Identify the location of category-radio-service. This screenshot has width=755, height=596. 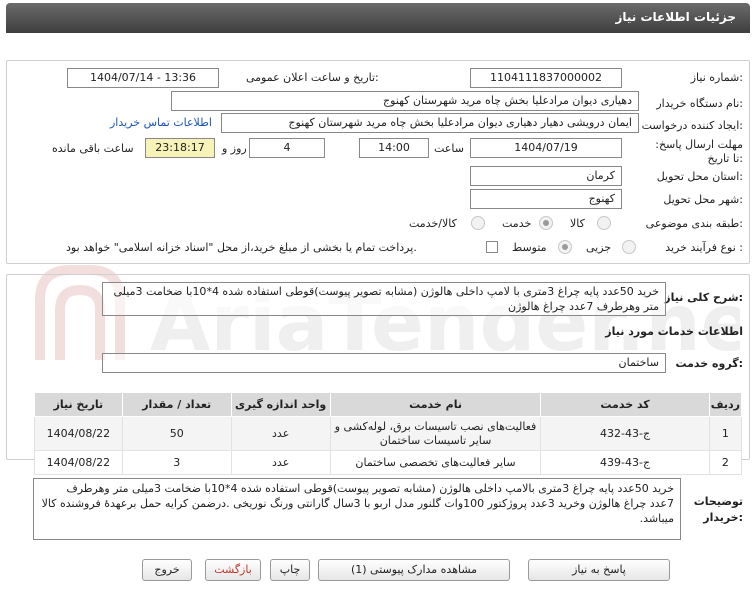
(546, 223).